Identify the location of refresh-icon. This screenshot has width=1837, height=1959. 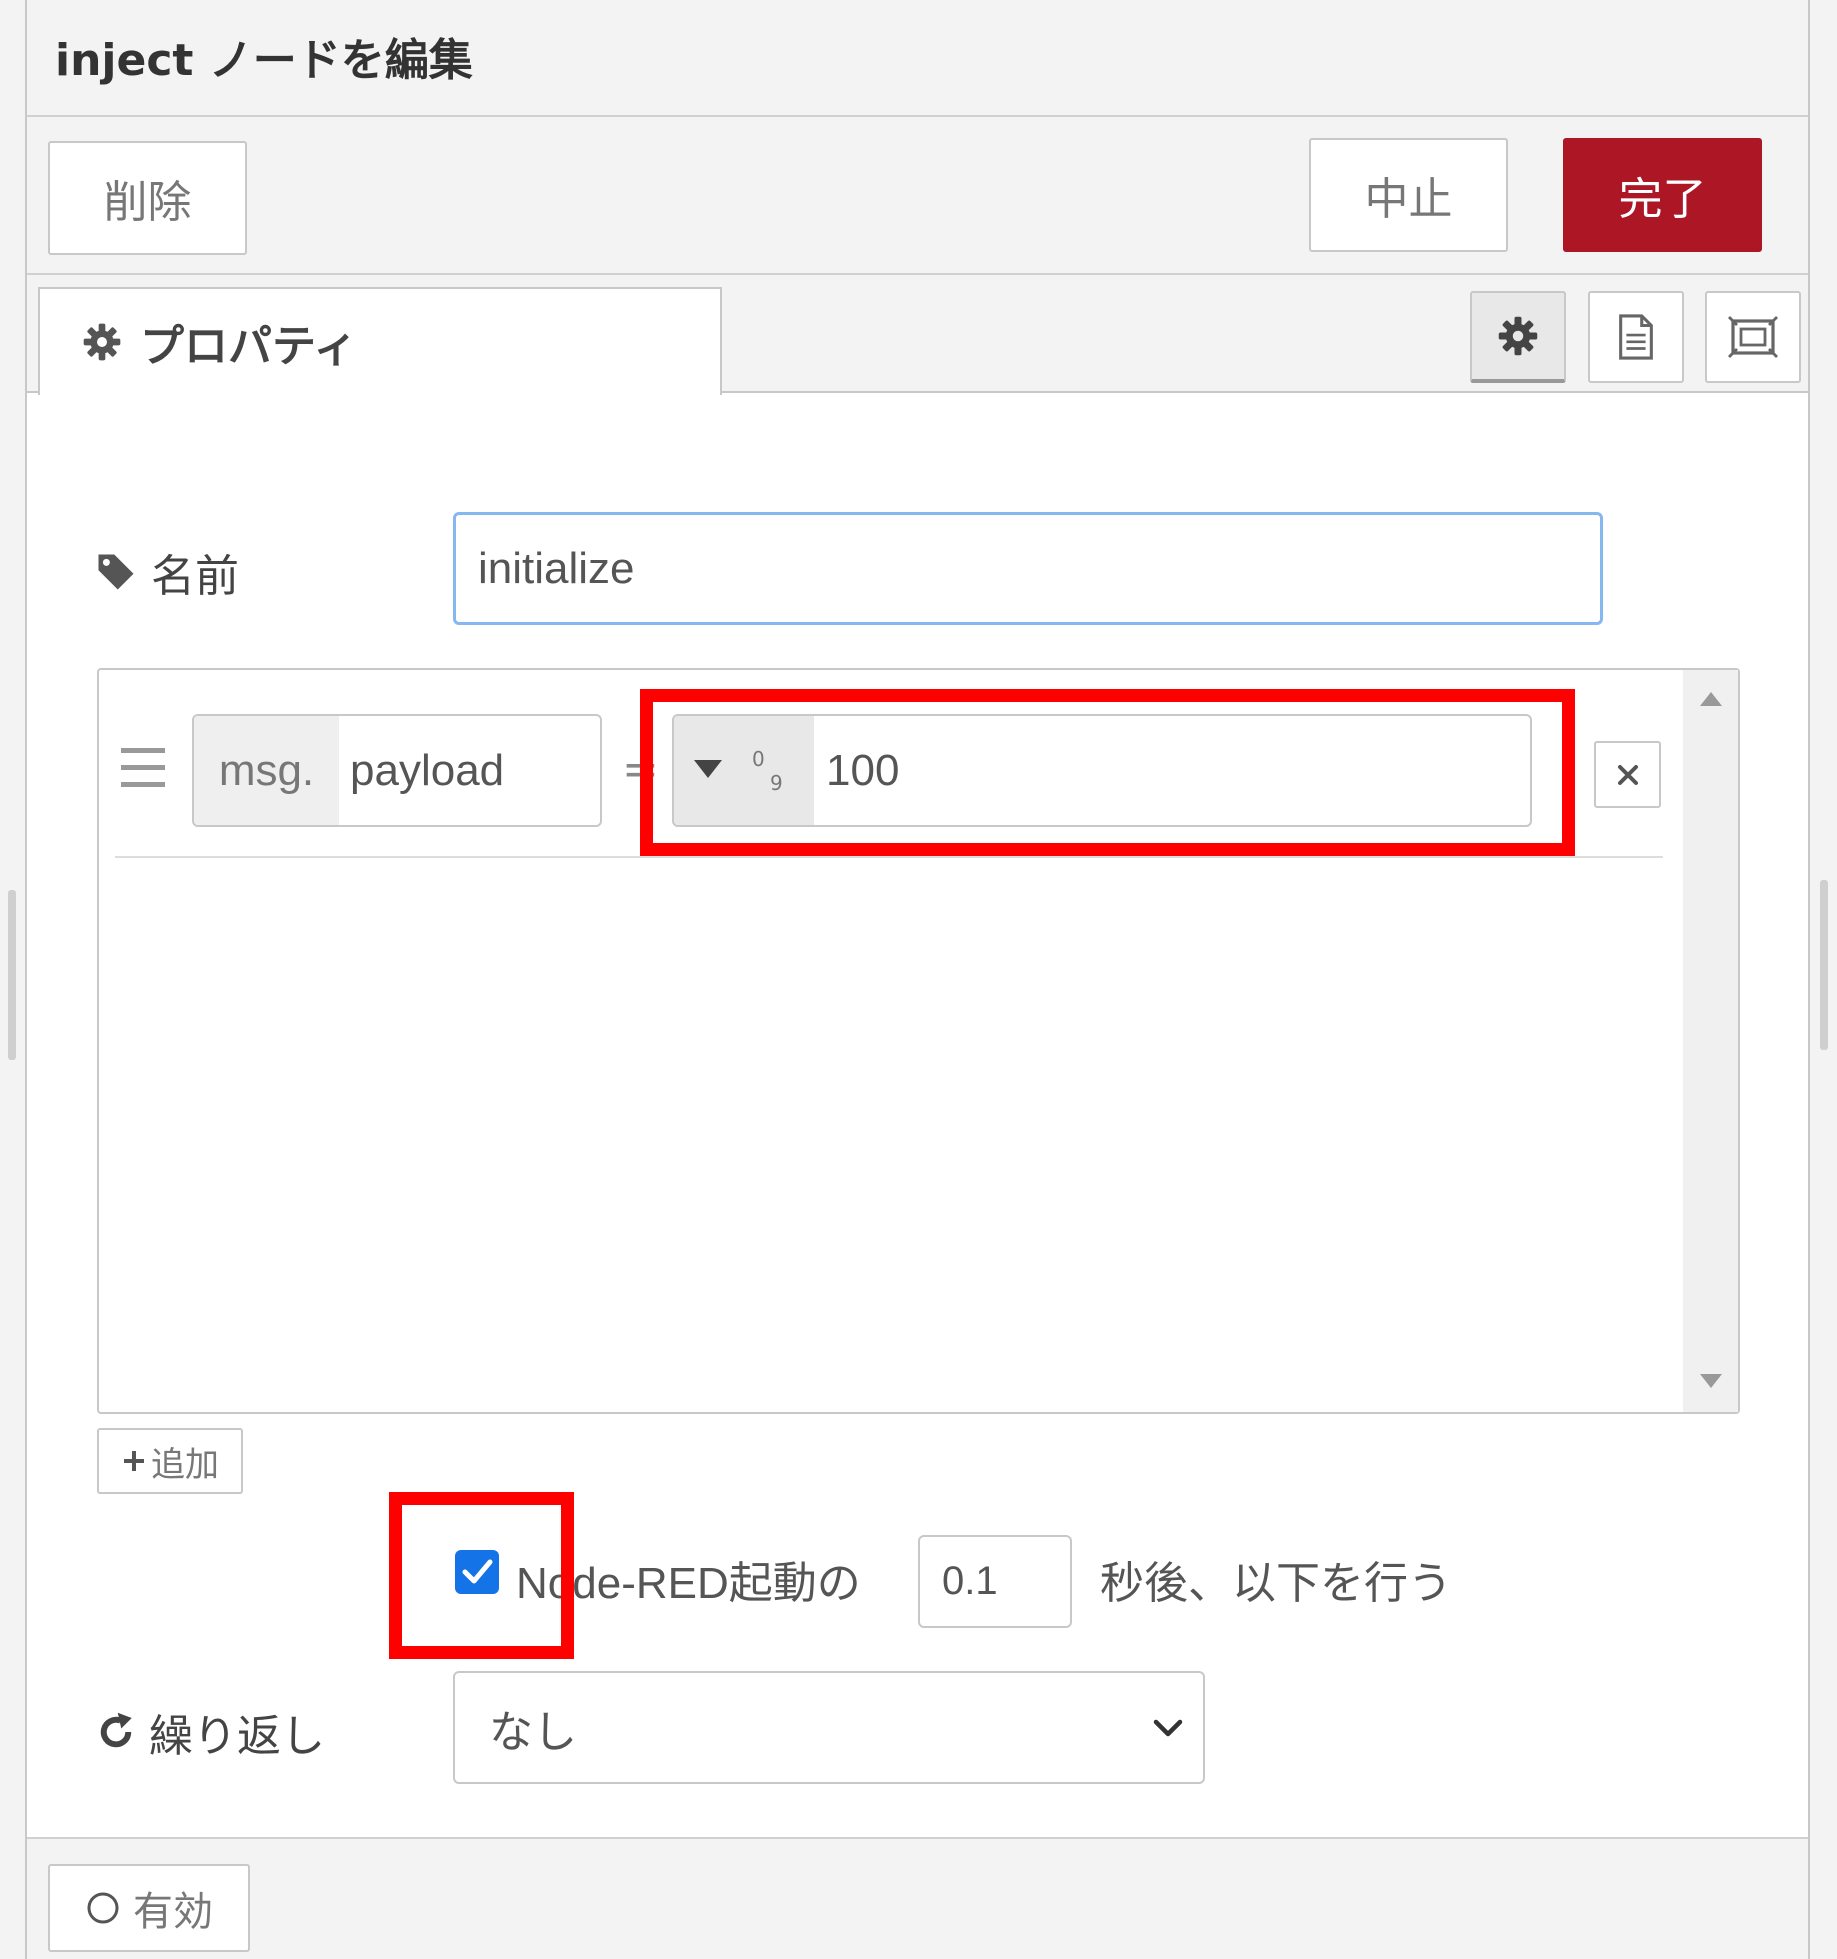
(116, 1730).